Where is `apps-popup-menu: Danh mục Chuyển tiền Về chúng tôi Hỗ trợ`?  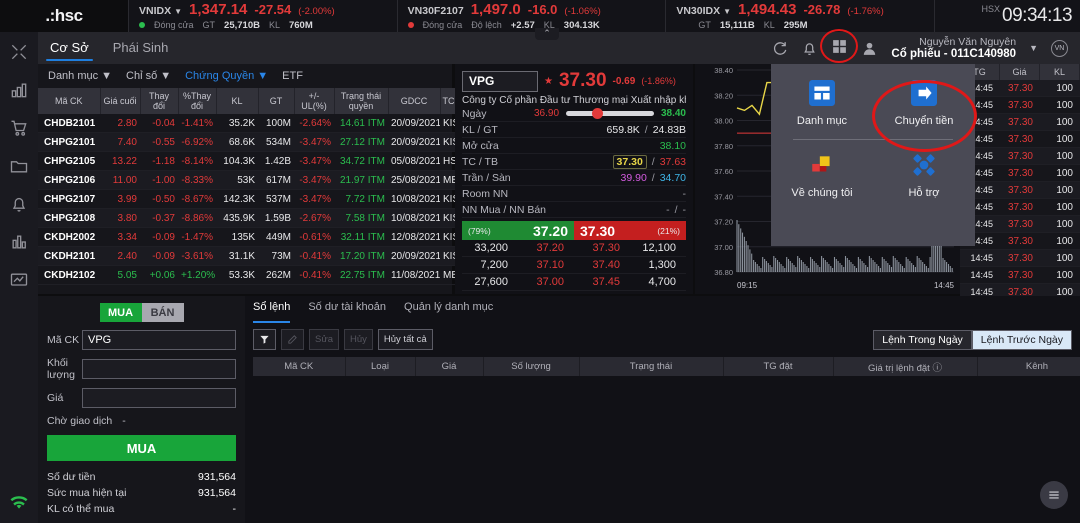
apps-popup-menu: Danh mục Chuyển tiền Về chúng tôi Hỗ trợ is located at coordinates (873, 155).